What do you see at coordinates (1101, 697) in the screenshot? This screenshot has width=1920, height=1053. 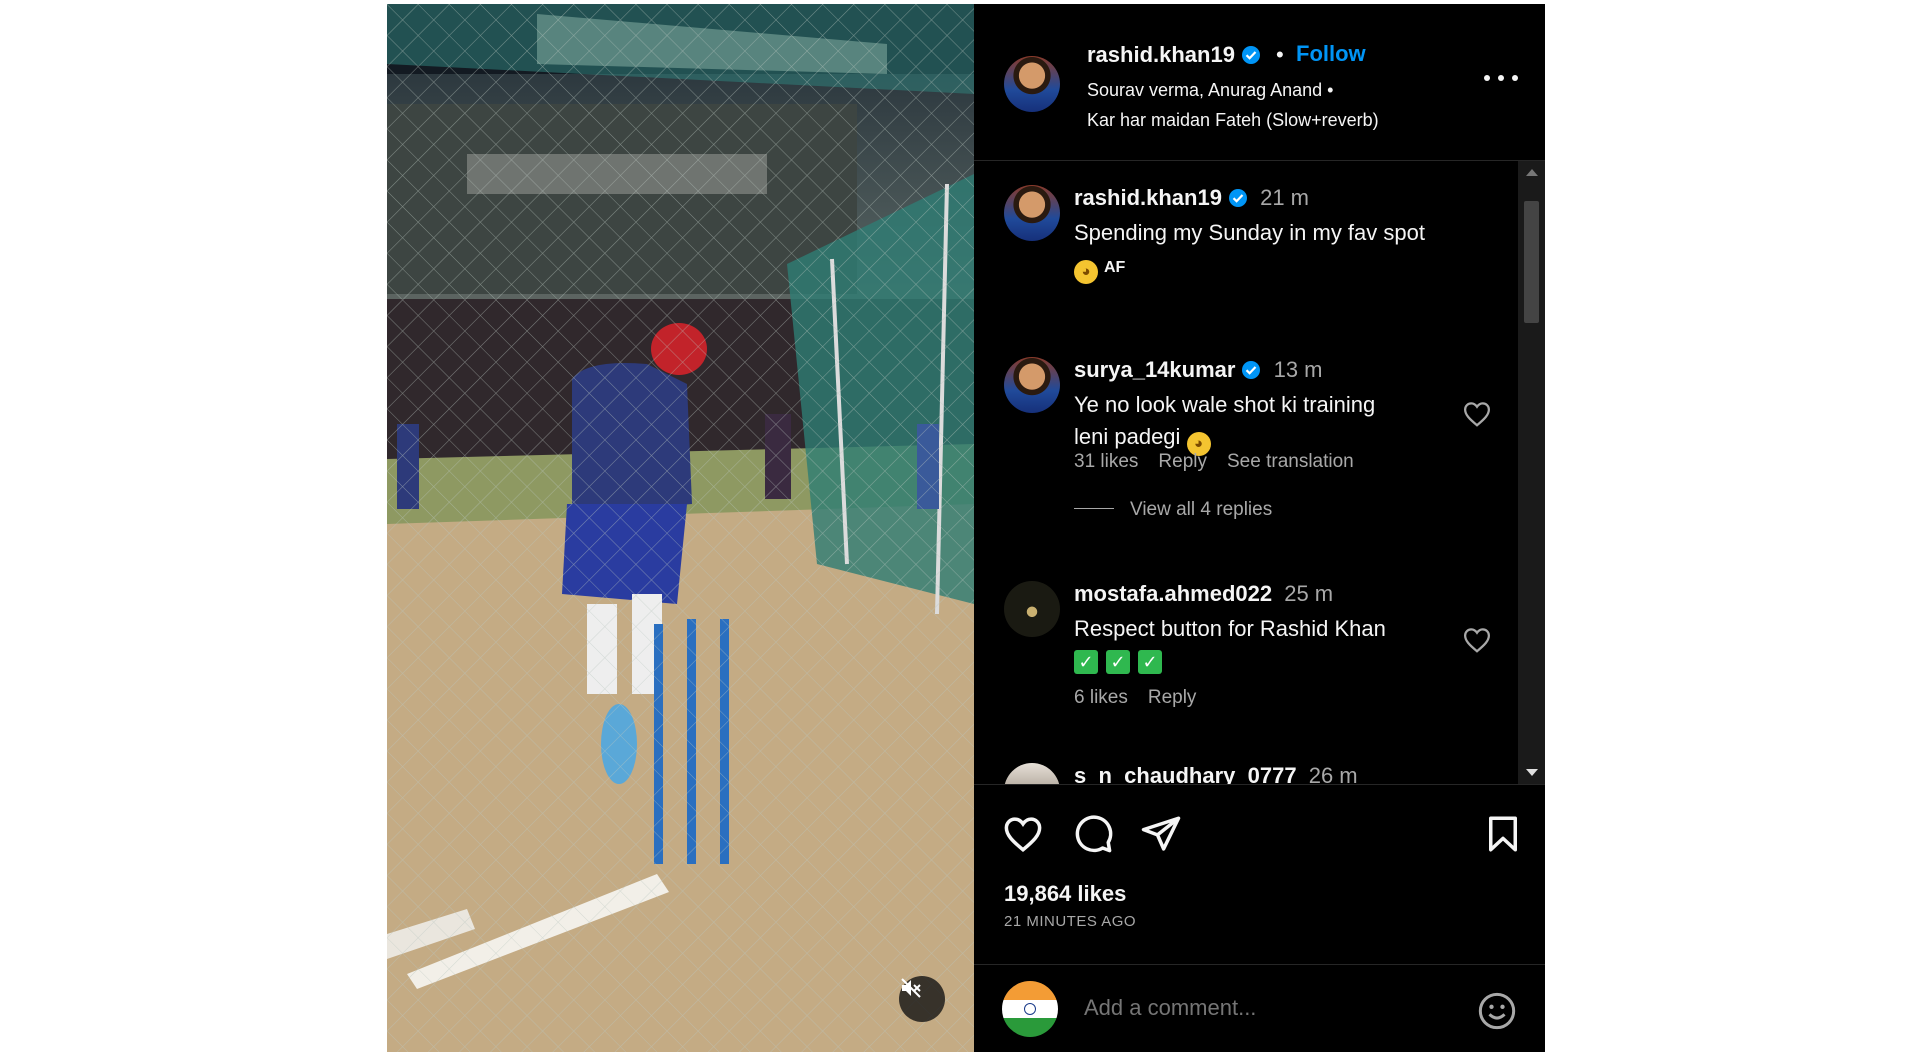 I see `comment-likes: 6 likes` at bounding box center [1101, 697].